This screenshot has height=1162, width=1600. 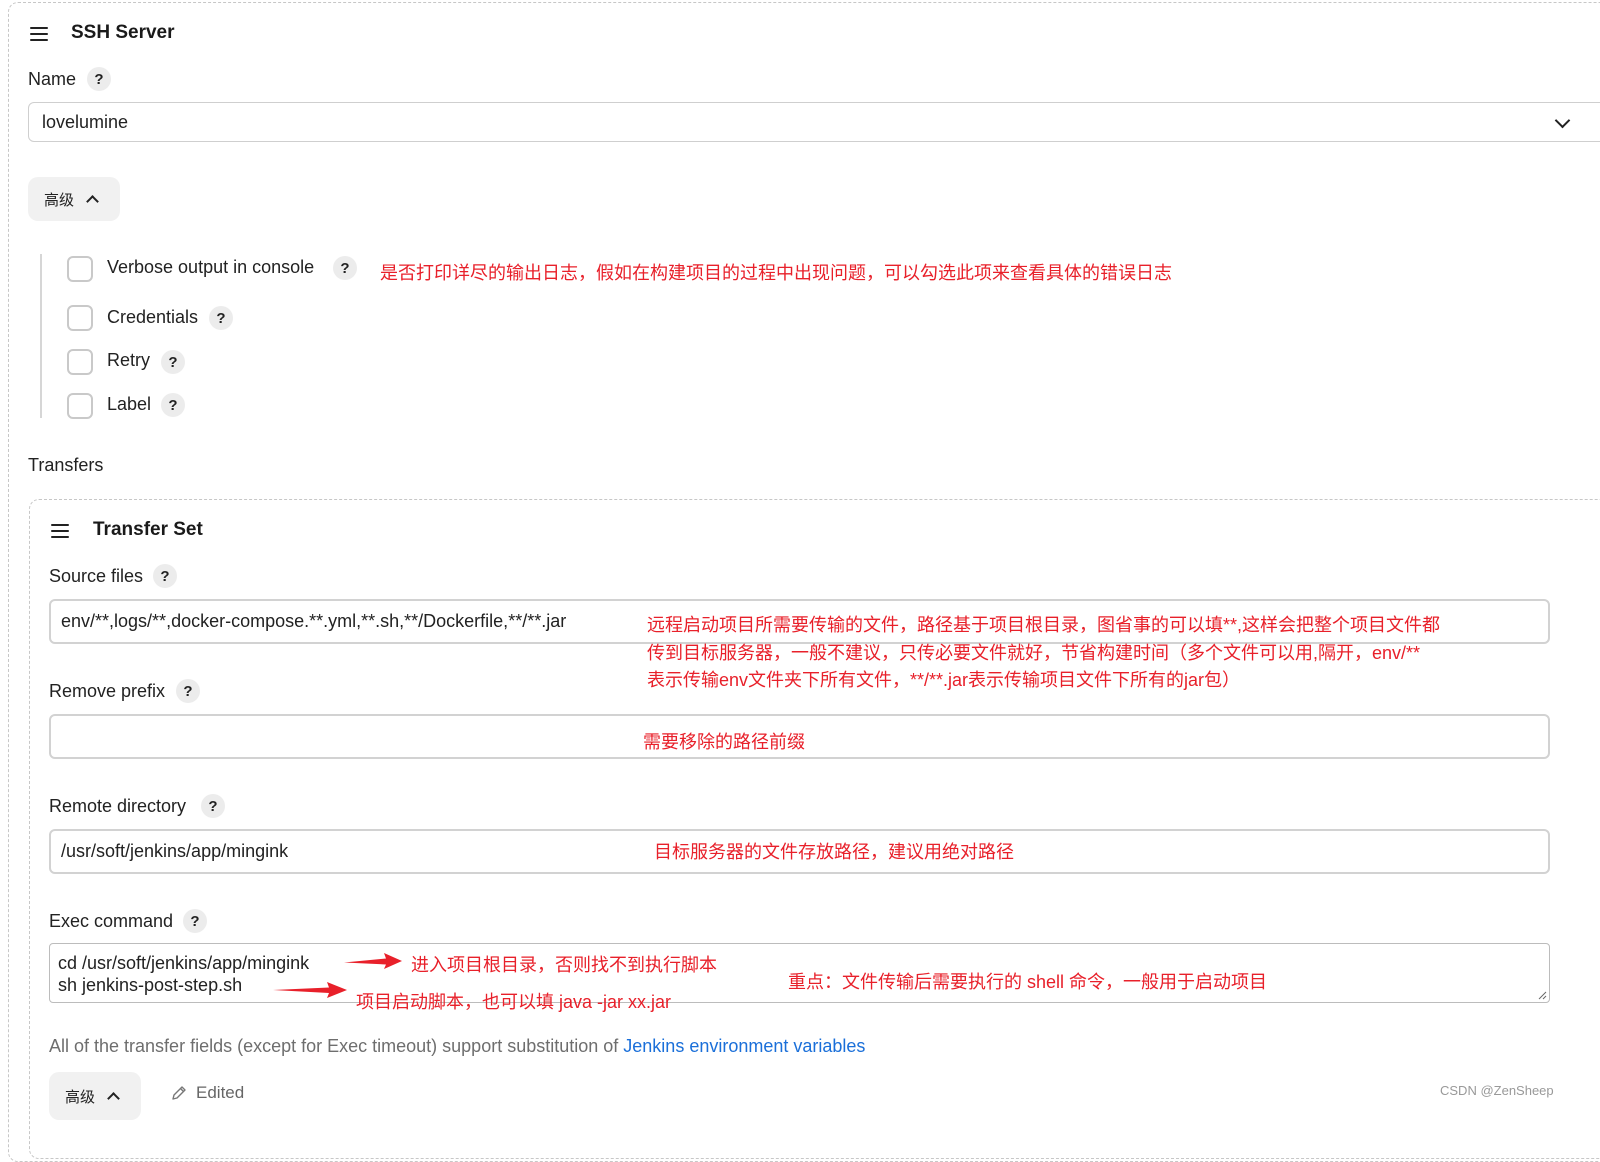 I want to click on retry-checkbox, so click(x=80, y=362).